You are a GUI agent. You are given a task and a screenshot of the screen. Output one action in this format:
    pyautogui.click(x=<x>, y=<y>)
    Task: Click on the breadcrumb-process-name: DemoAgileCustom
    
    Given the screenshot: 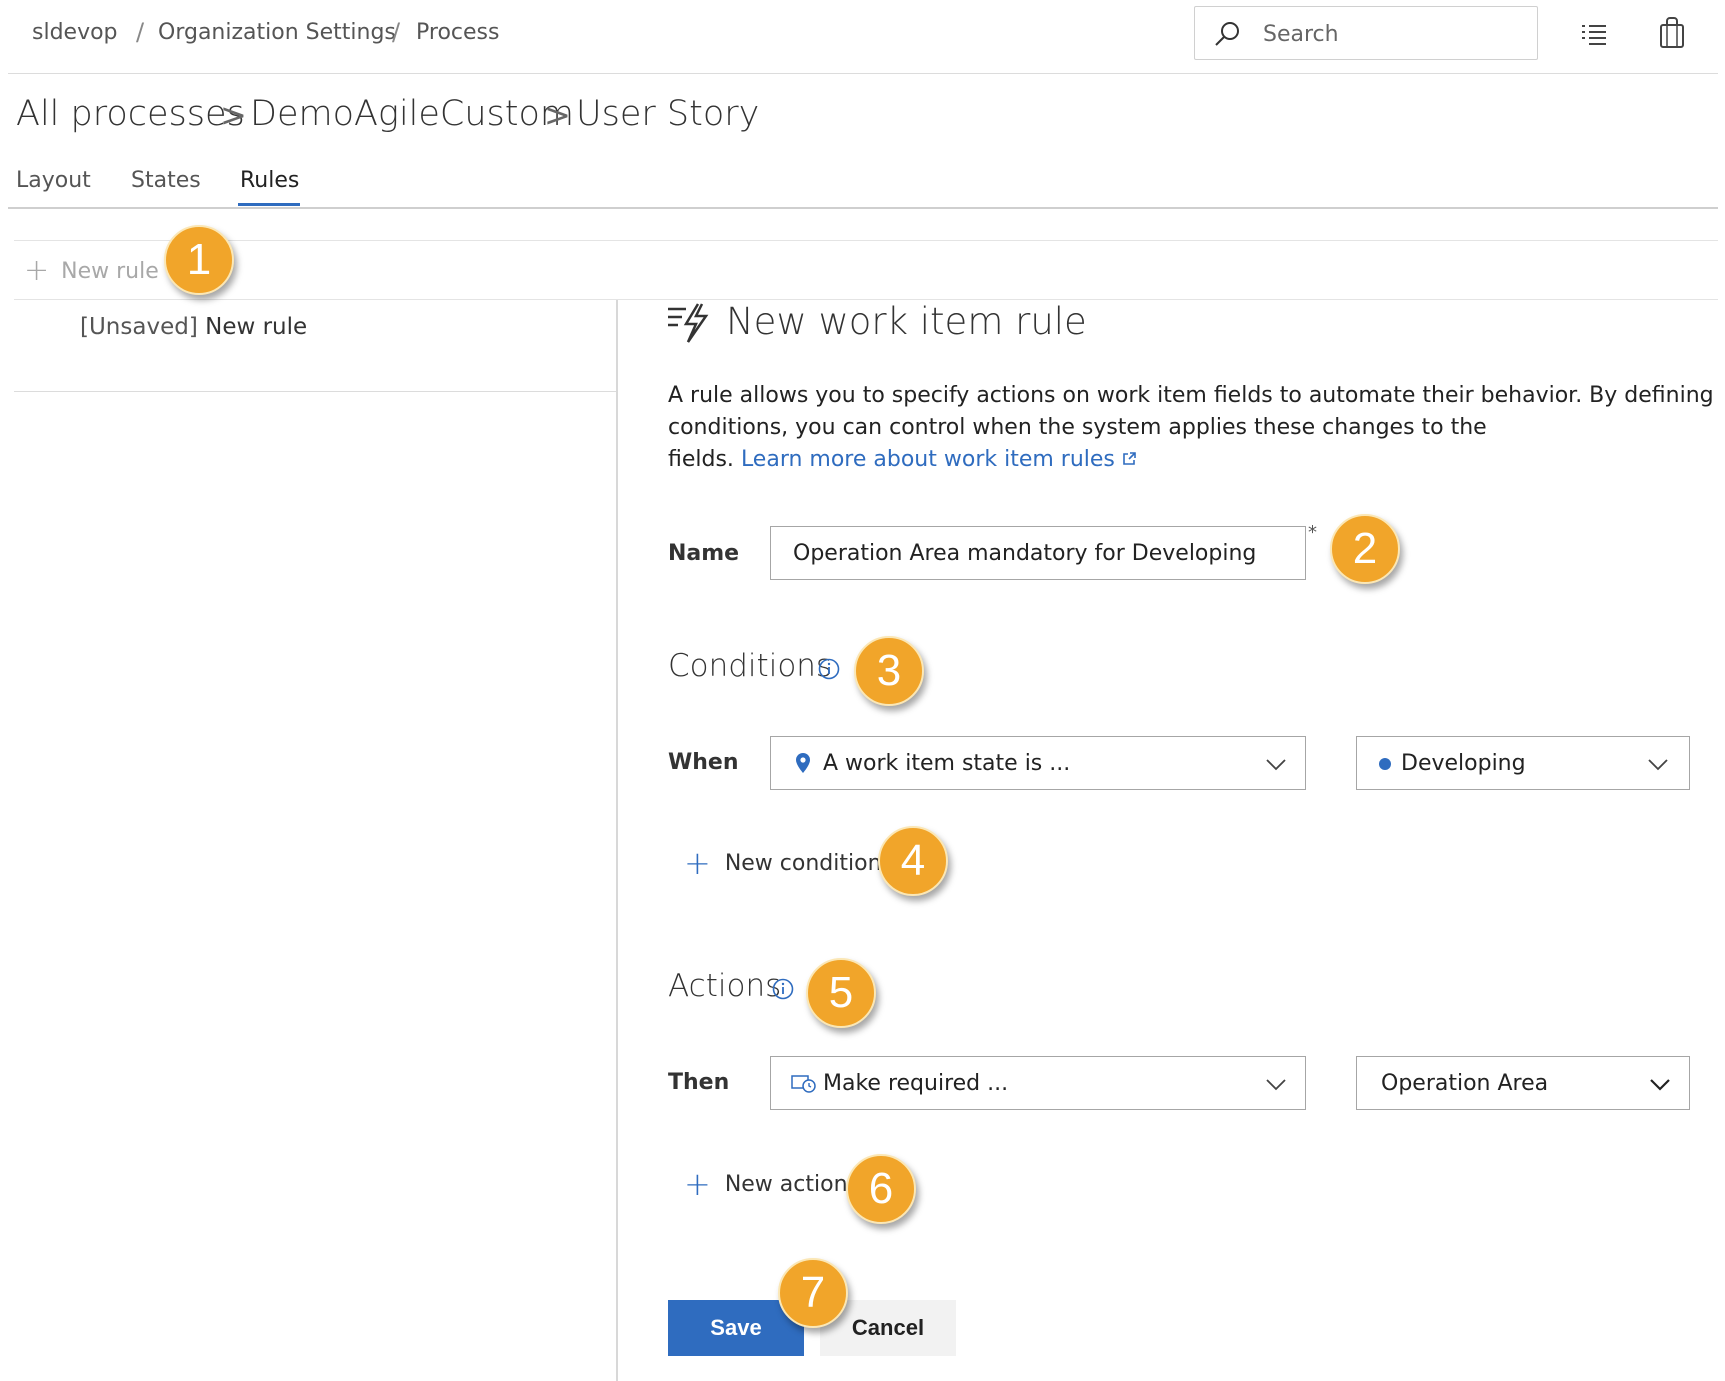 What is the action you would take?
    pyautogui.click(x=412, y=114)
    